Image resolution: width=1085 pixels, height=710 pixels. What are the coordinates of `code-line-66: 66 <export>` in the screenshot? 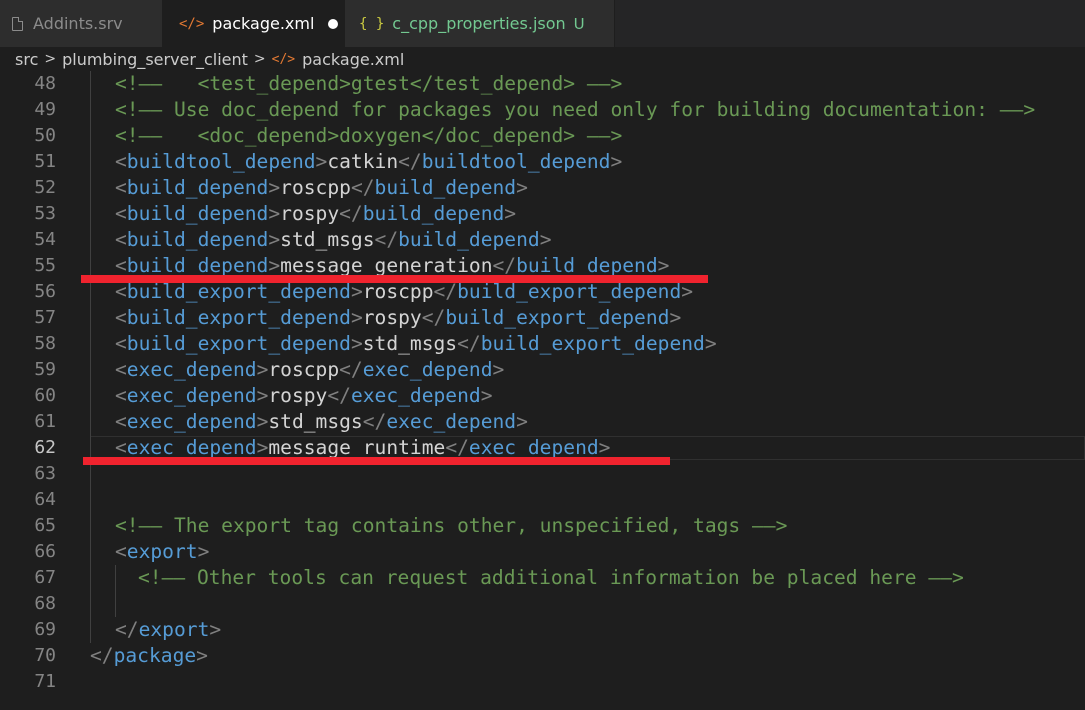 It's located at (542, 552).